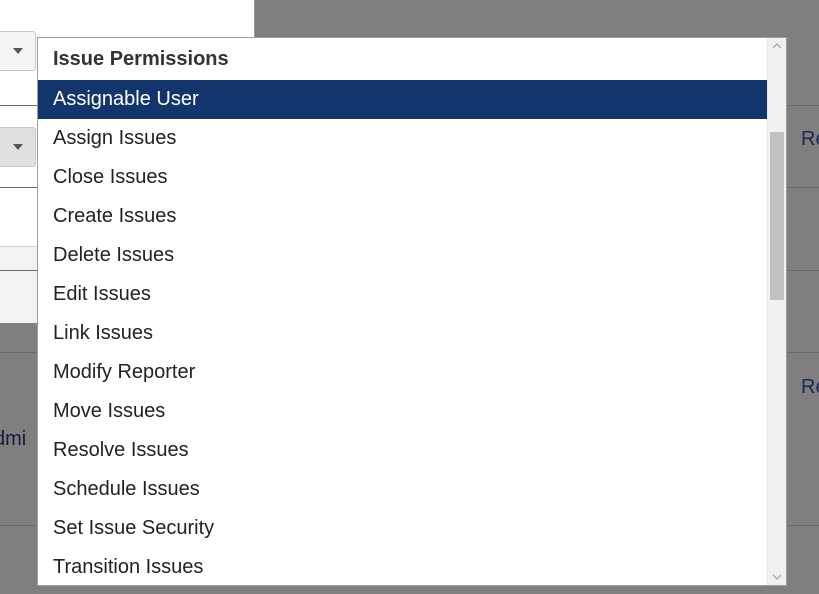 This screenshot has height=594, width=819. I want to click on option-resolve-issues: Resolve Issues, so click(402, 450).